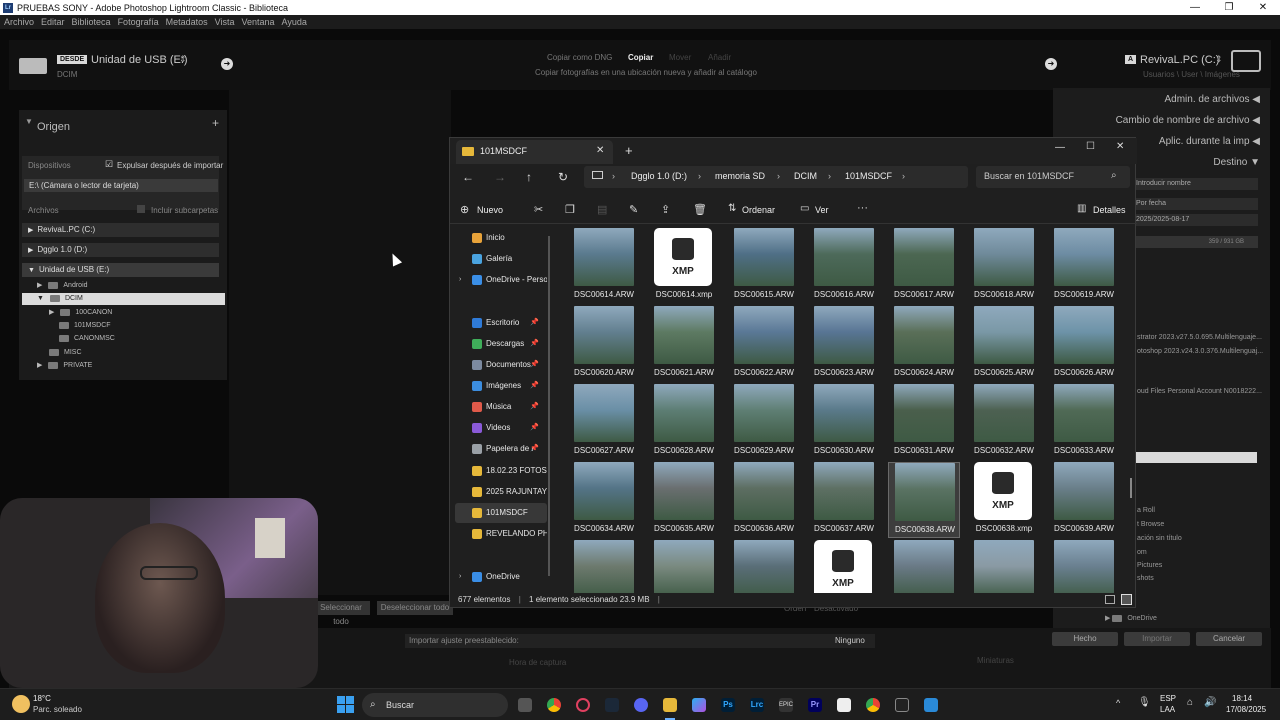 This screenshot has height=720, width=1280. What do you see at coordinates (570, 209) in the screenshot?
I see `copy-icon: ❐` at bounding box center [570, 209].